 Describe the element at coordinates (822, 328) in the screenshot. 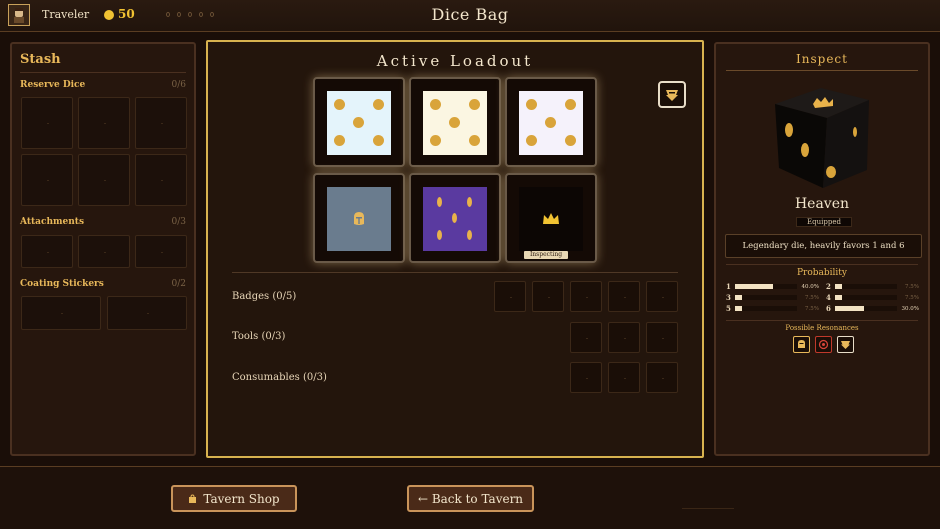

I see `resonances-title: Possible Resonances` at that location.